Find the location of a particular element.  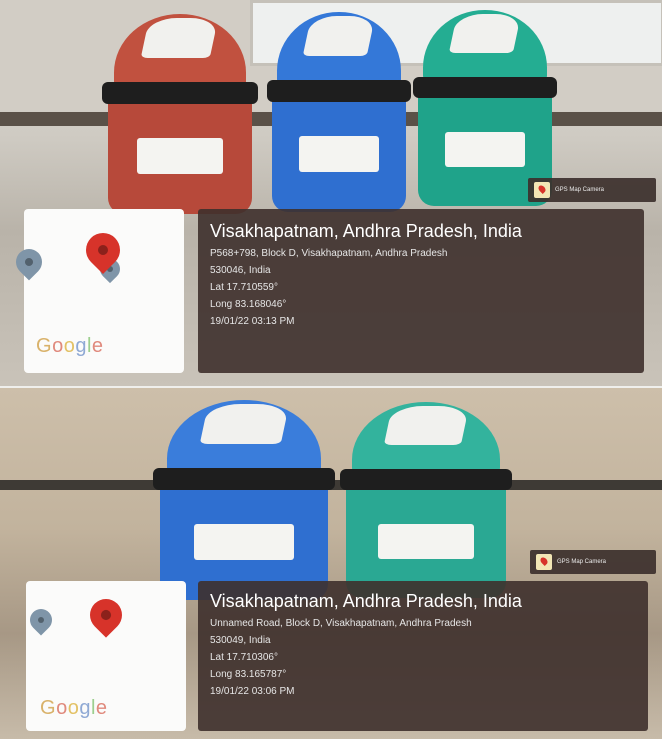

longitude: Long 83.168046° is located at coordinates (248, 304).